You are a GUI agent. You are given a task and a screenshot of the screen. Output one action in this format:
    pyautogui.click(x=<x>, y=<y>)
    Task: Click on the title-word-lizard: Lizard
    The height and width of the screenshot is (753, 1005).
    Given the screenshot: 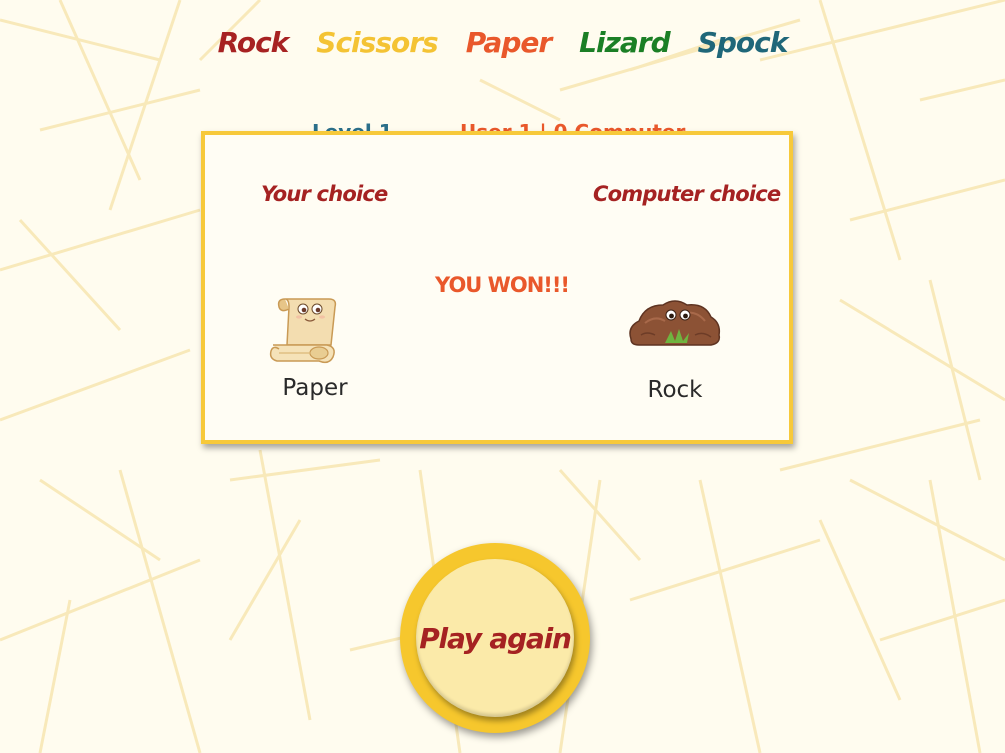 What is the action you would take?
    pyautogui.click(x=624, y=42)
    